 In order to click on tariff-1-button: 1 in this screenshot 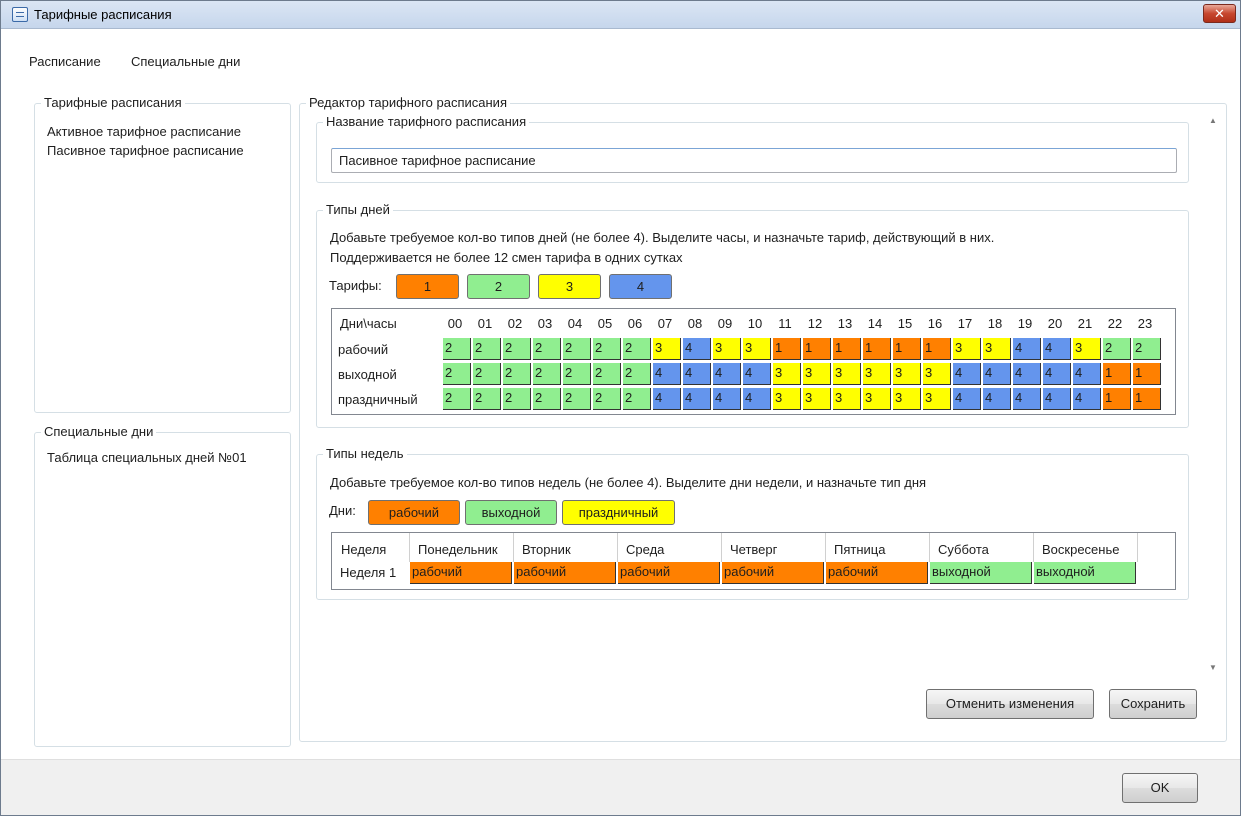, I will do `click(427, 286)`.